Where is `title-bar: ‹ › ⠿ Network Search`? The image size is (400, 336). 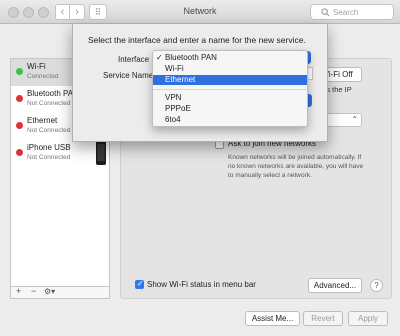
title-bar: ‹ › ⠿ Network Search is located at coordinates (200, 12).